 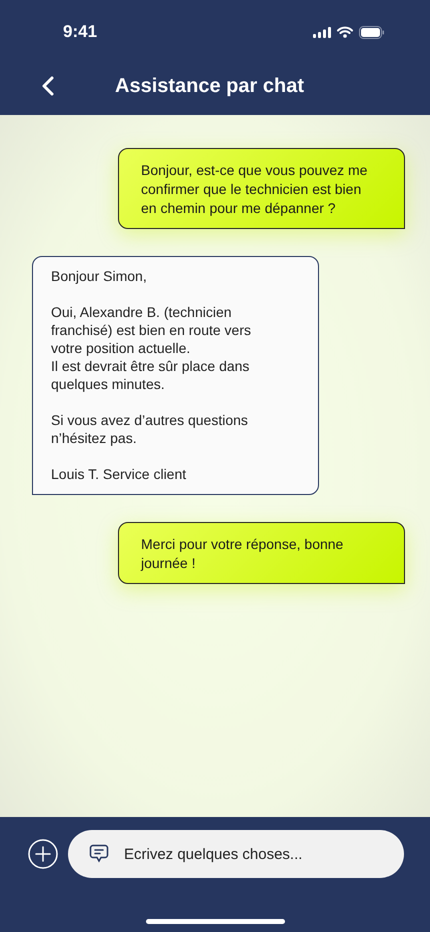 I want to click on signal-icon, so click(x=322, y=32).